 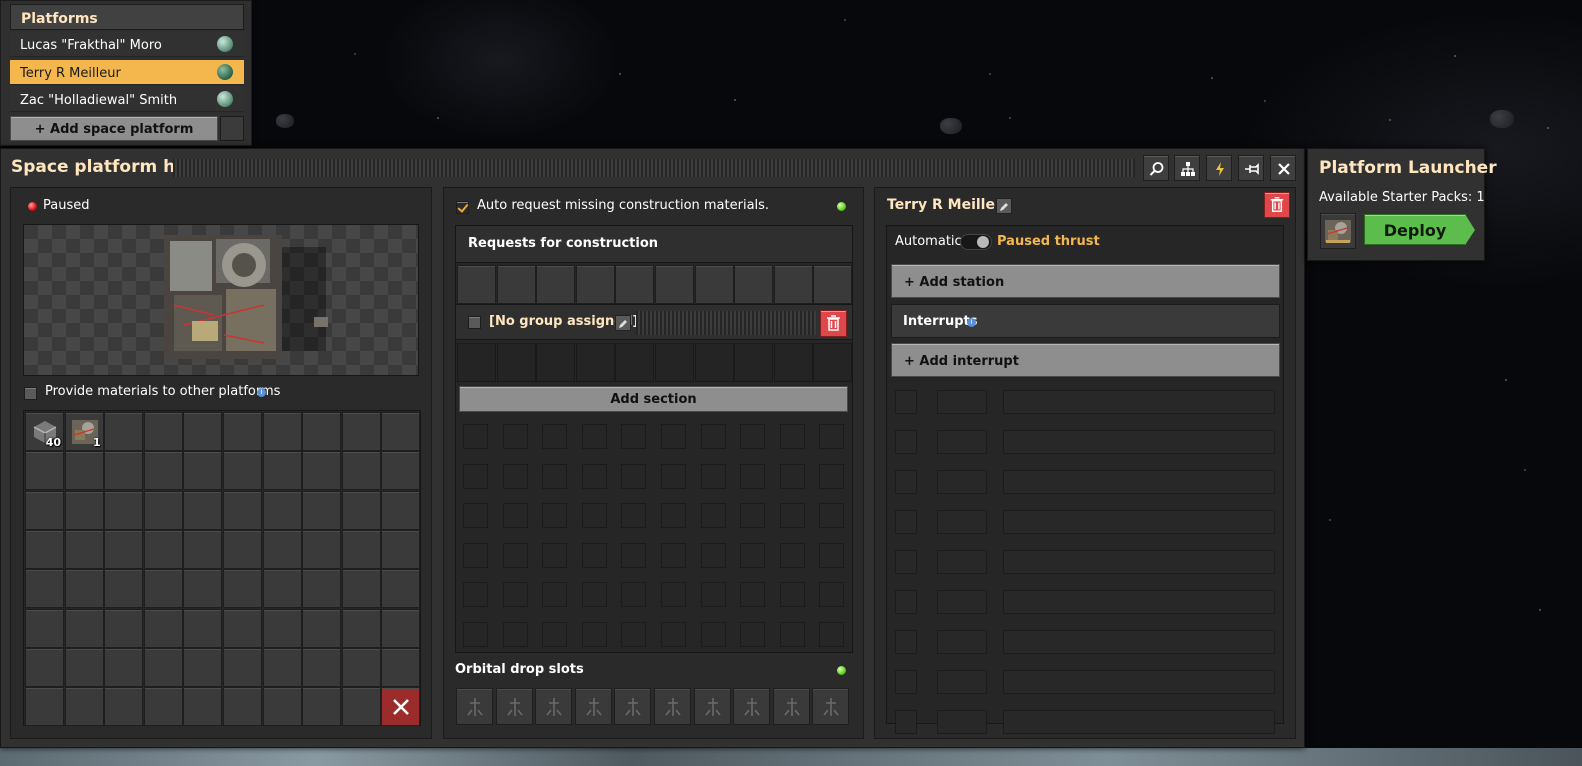 What do you see at coordinates (1338, 231) in the screenshot?
I see `starter-pack-slot` at bounding box center [1338, 231].